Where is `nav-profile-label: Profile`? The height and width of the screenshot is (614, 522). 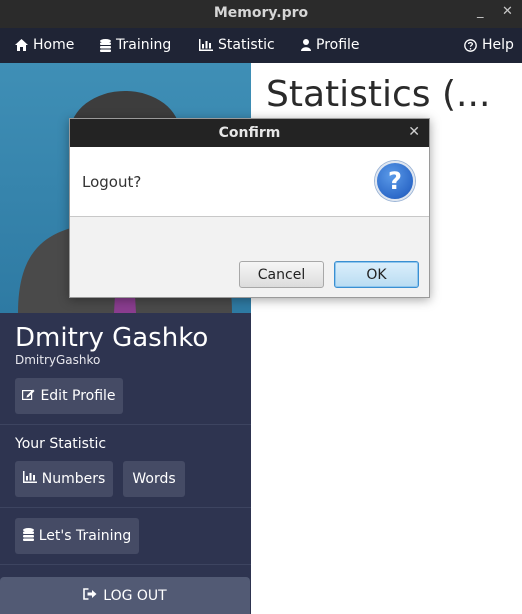
nav-profile-label: Profile is located at coordinates (338, 45).